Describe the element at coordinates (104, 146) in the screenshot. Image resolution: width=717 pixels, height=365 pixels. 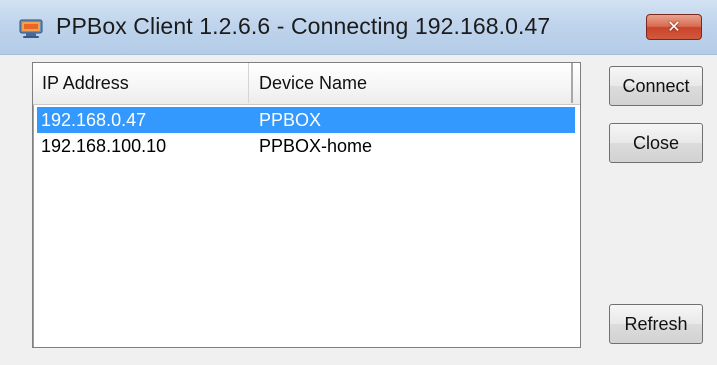
I see `row-ip-address: 192.168.100.10` at that location.